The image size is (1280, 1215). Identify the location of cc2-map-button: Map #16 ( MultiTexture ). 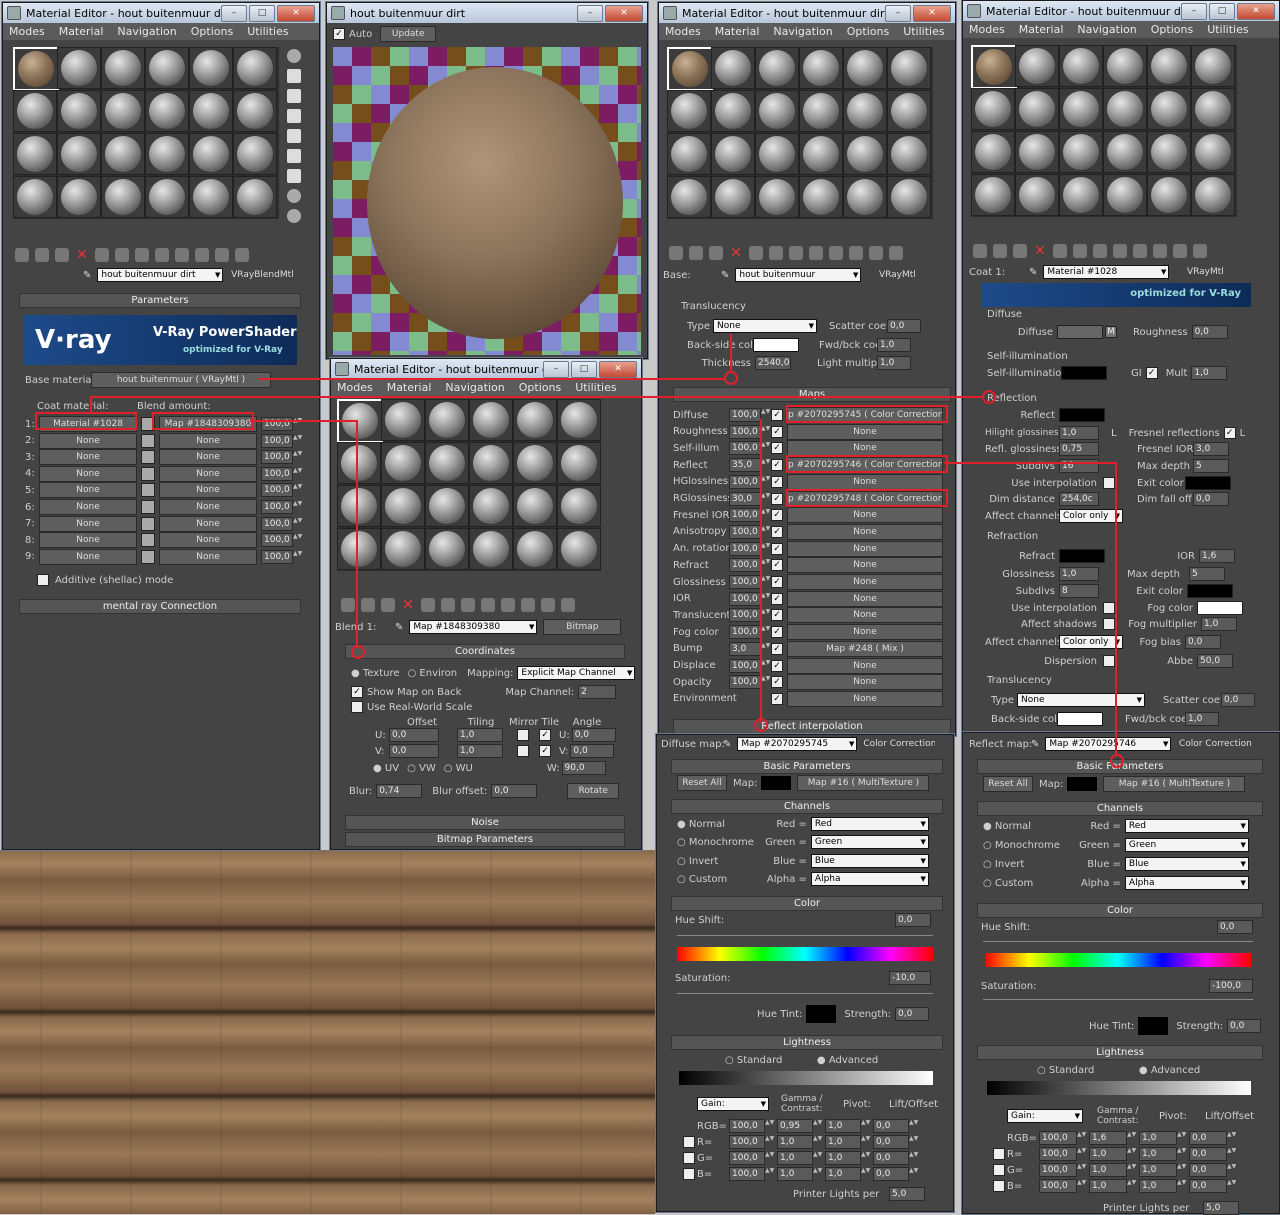
(1174, 784).